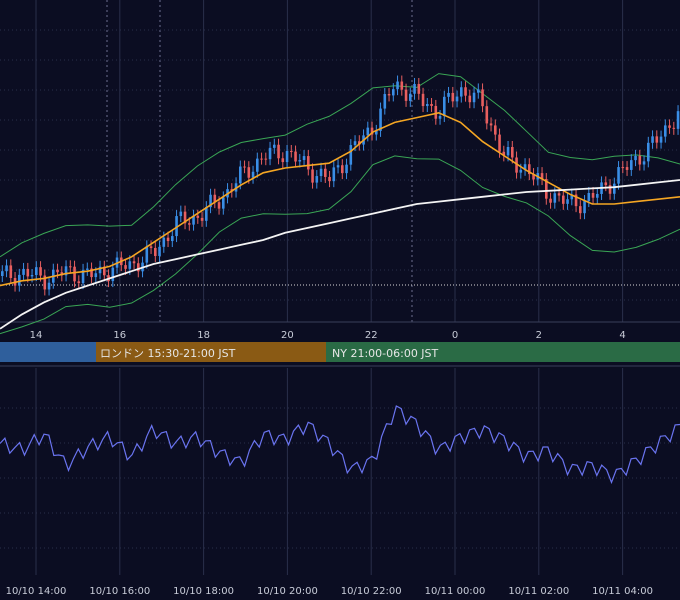 The image size is (680, 600). What do you see at coordinates (287, 335) in the screenshot?
I see `price-x-tick-label: 20` at bounding box center [287, 335].